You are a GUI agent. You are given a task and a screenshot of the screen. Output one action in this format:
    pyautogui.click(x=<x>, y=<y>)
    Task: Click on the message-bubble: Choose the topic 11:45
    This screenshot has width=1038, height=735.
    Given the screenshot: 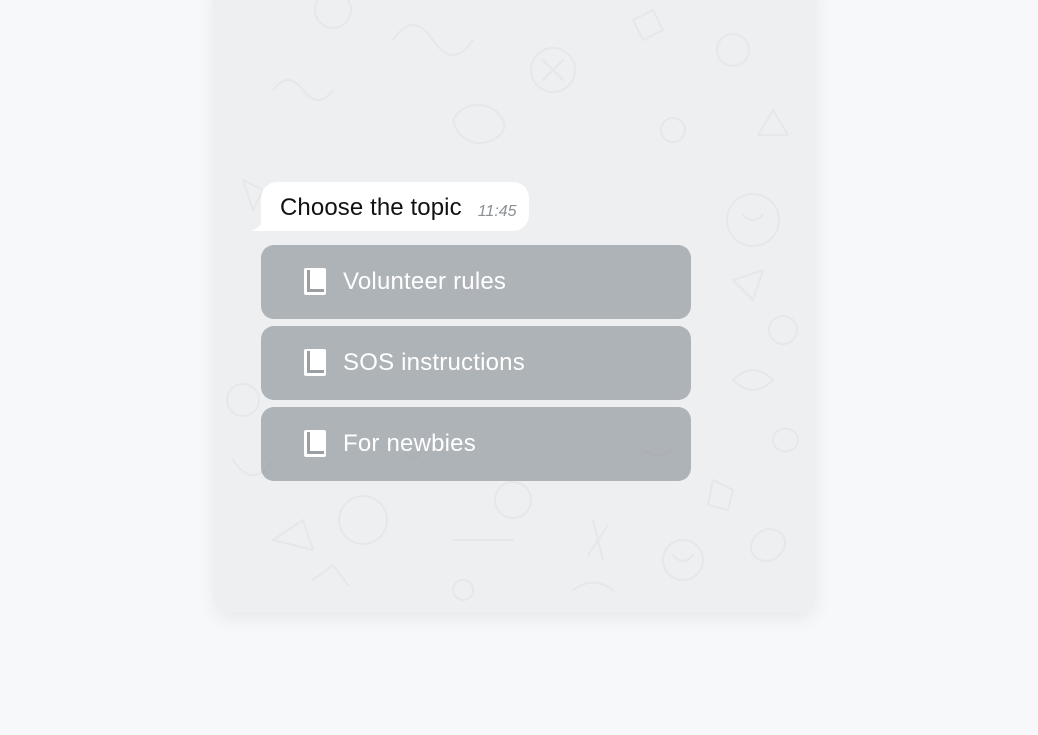 What is the action you would take?
    pyautogui.click(x=390, y=206)
    